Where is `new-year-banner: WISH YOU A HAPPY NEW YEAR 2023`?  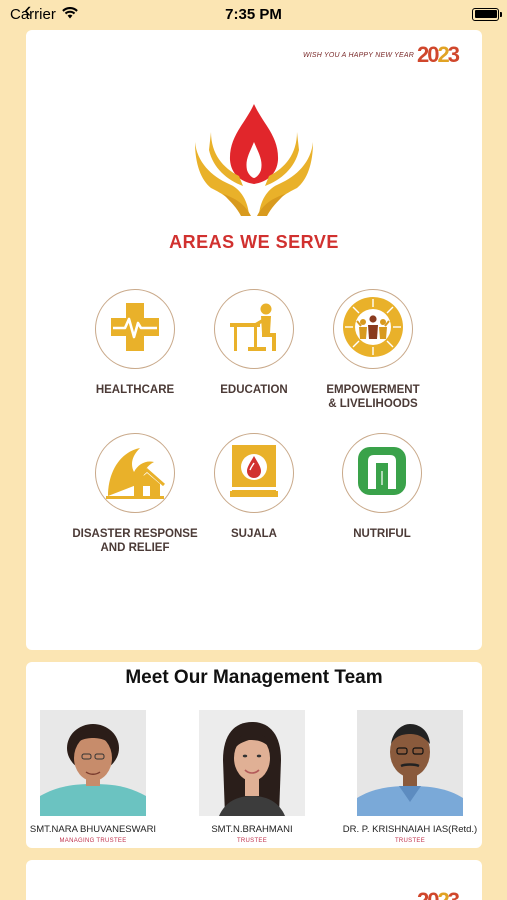
new-year-banner: WISH YOU A HAPPY NEW YEAR 2023 is located at coordinates (381, 55).